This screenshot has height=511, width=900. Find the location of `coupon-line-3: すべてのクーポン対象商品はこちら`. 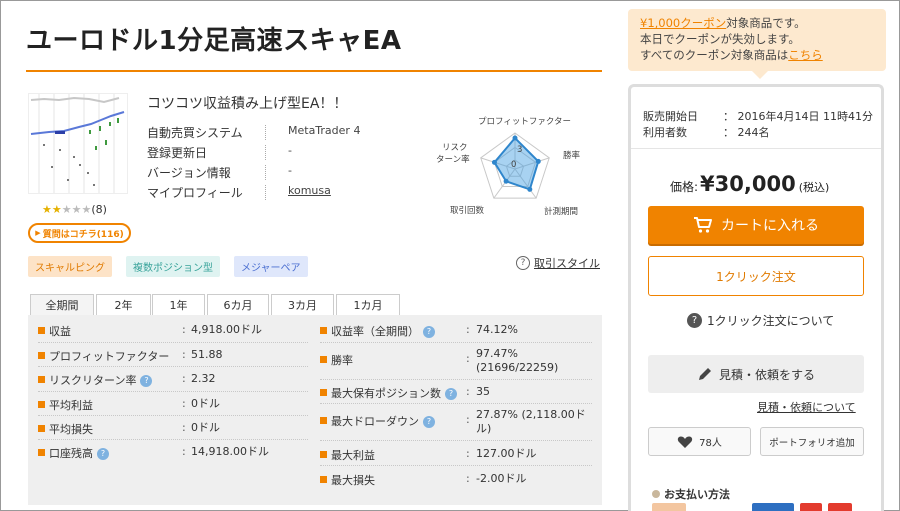

coupon-line-3: すべてのクーポン対象商品はこちら is located at coordinates (757, 55).